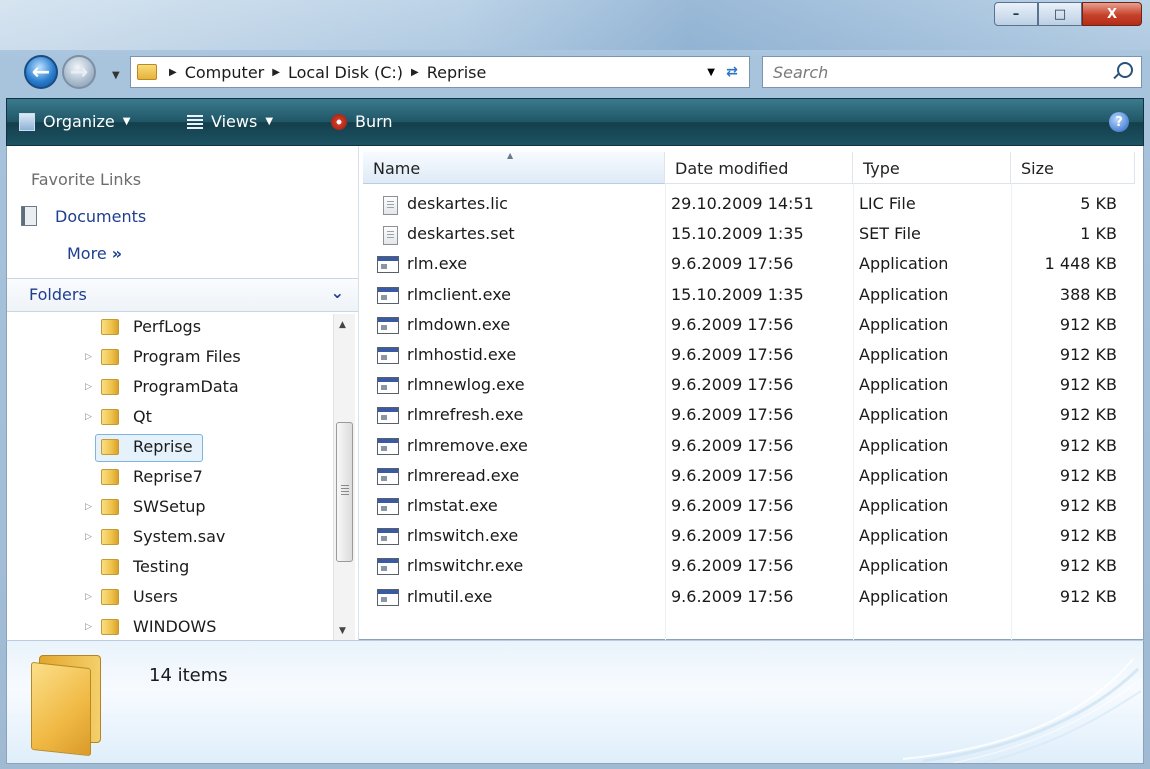  I want to click on help-icon: ?, so click(1119, 122).